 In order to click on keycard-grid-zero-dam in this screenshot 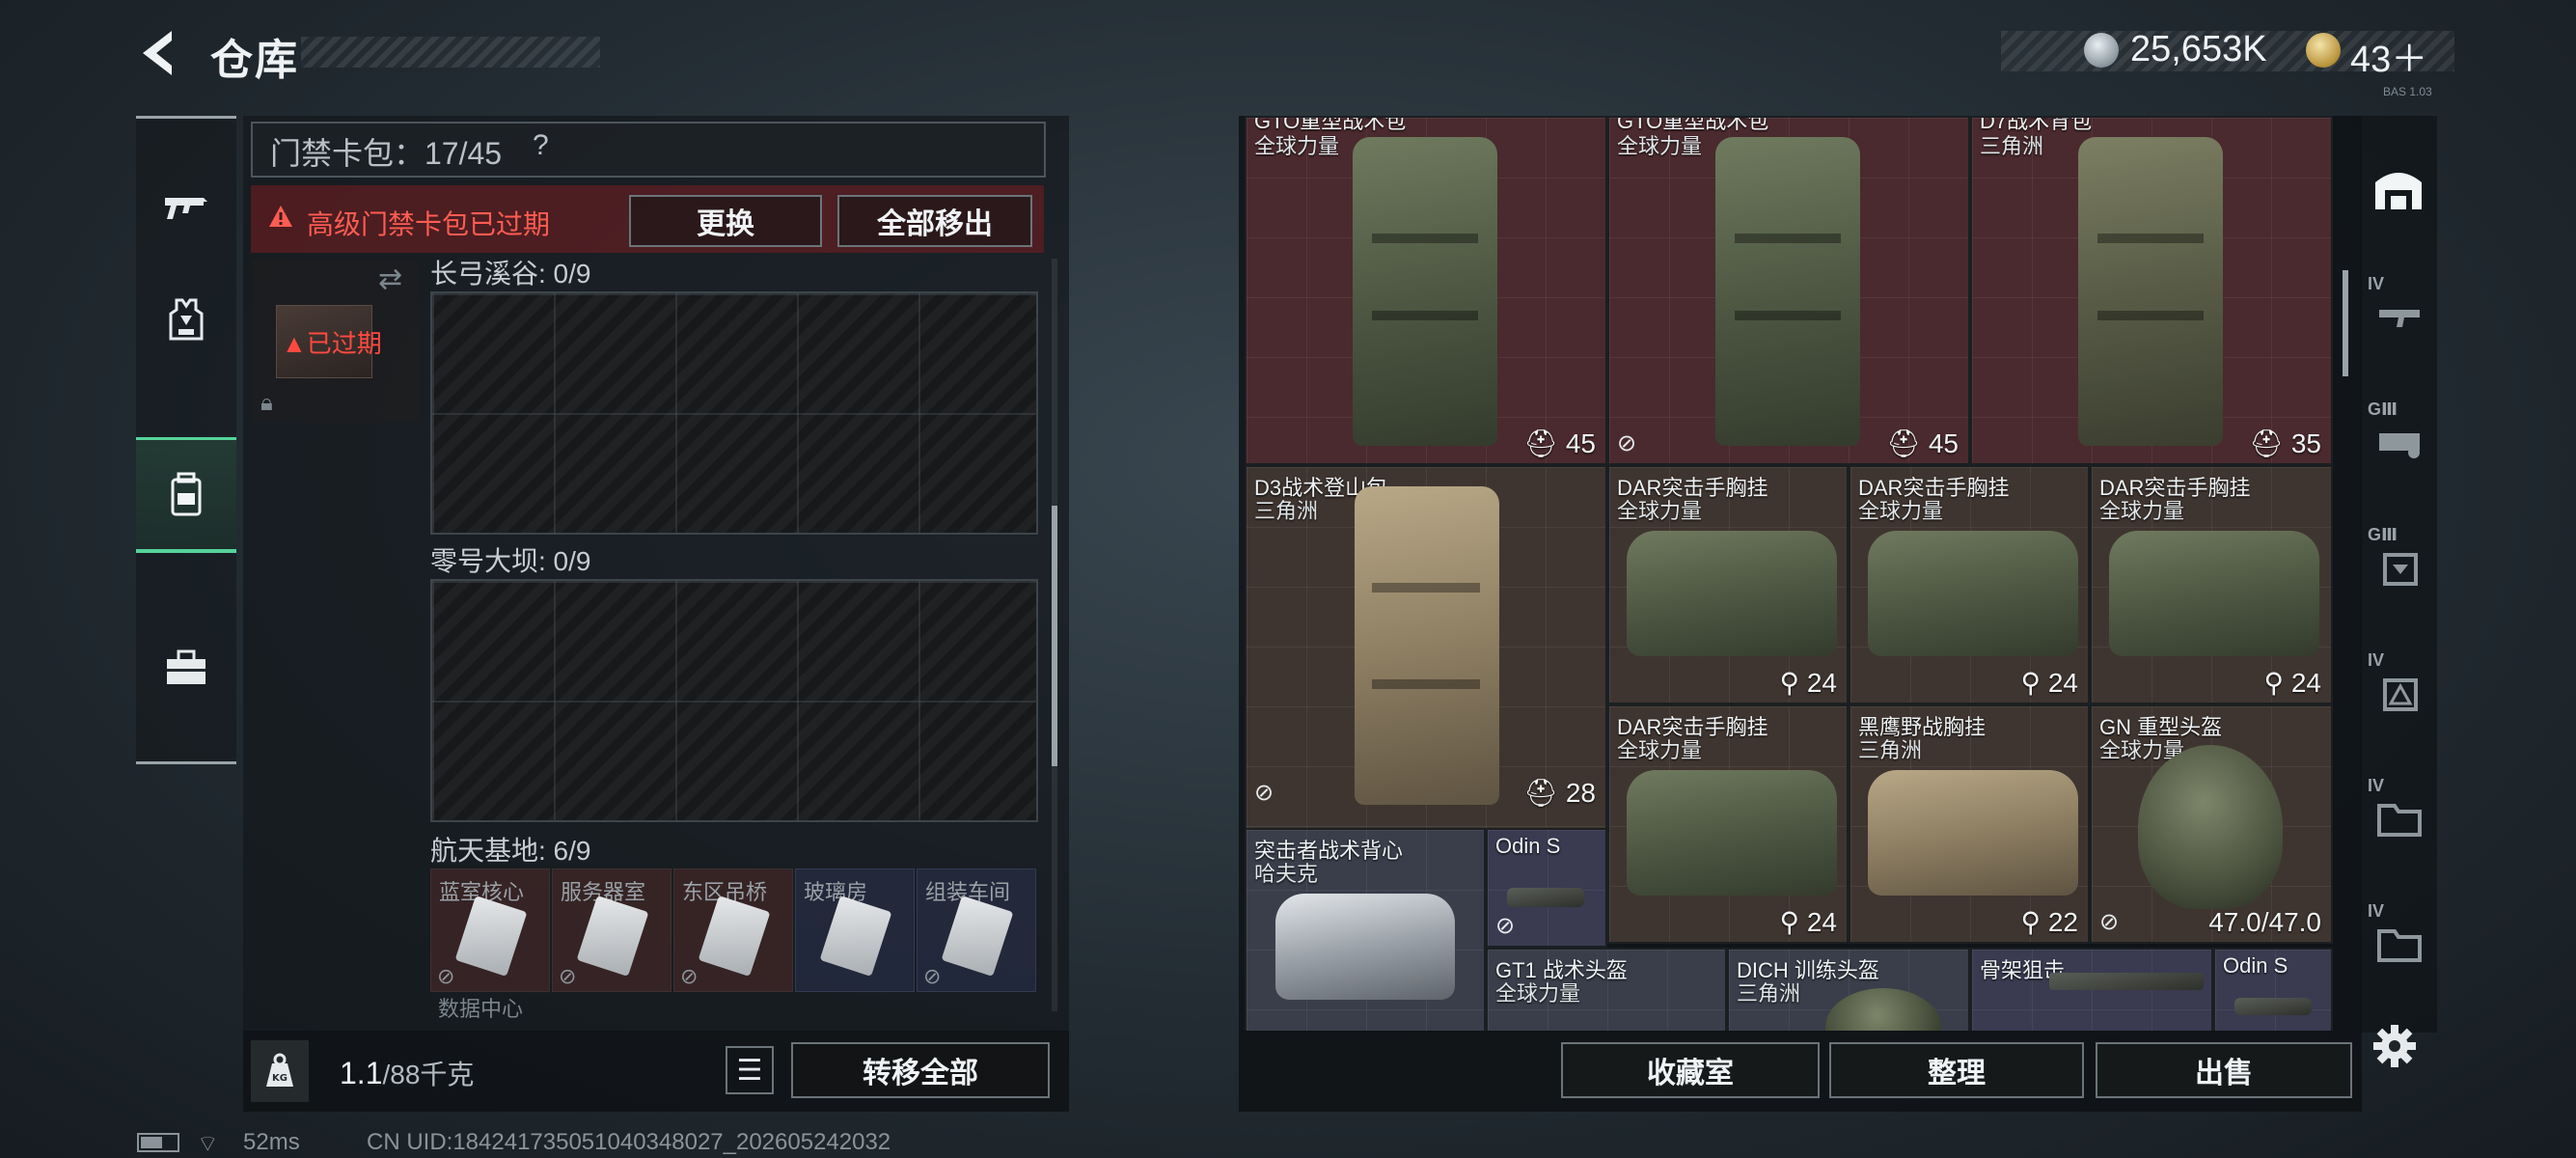, I will do `click(734, 700)`.